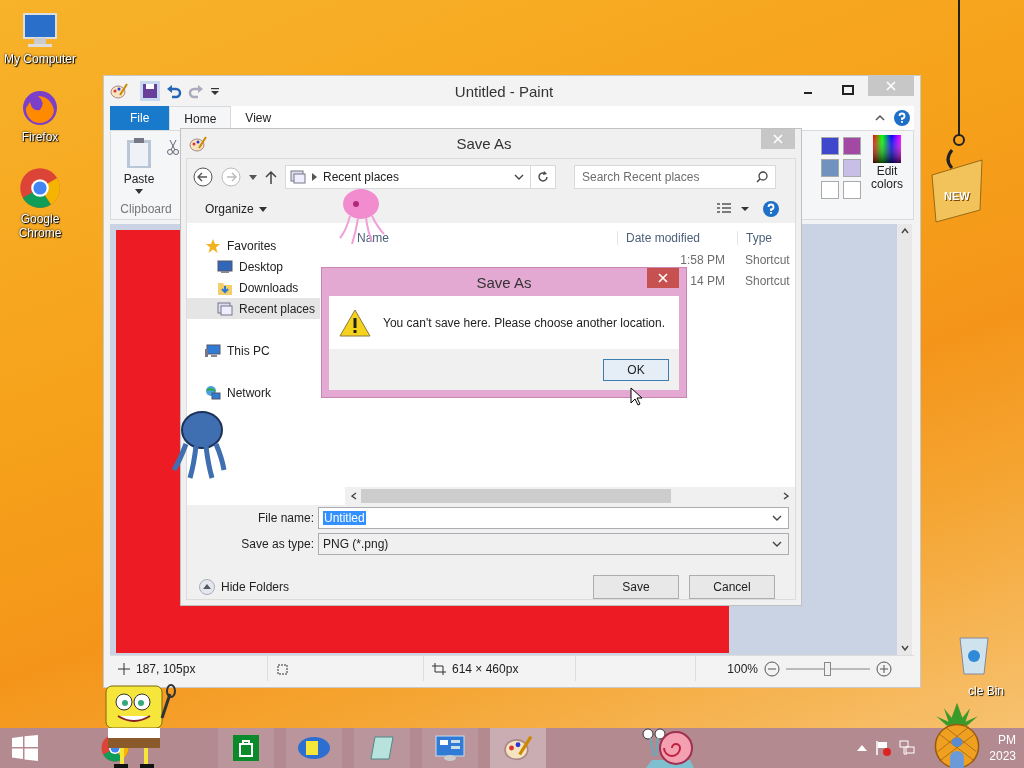  What do you see at coordinates (253, 266) in the screenshot?
I see `navigation-item: Desktop` at bounding box center [253, 266].